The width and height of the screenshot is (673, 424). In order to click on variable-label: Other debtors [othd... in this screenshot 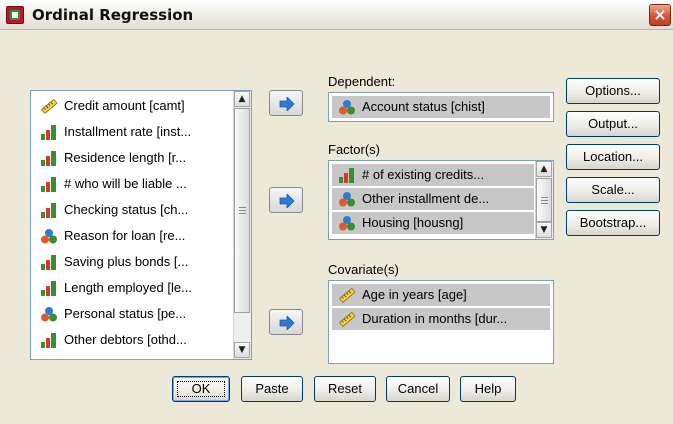, I will do `click(125, 339)`.